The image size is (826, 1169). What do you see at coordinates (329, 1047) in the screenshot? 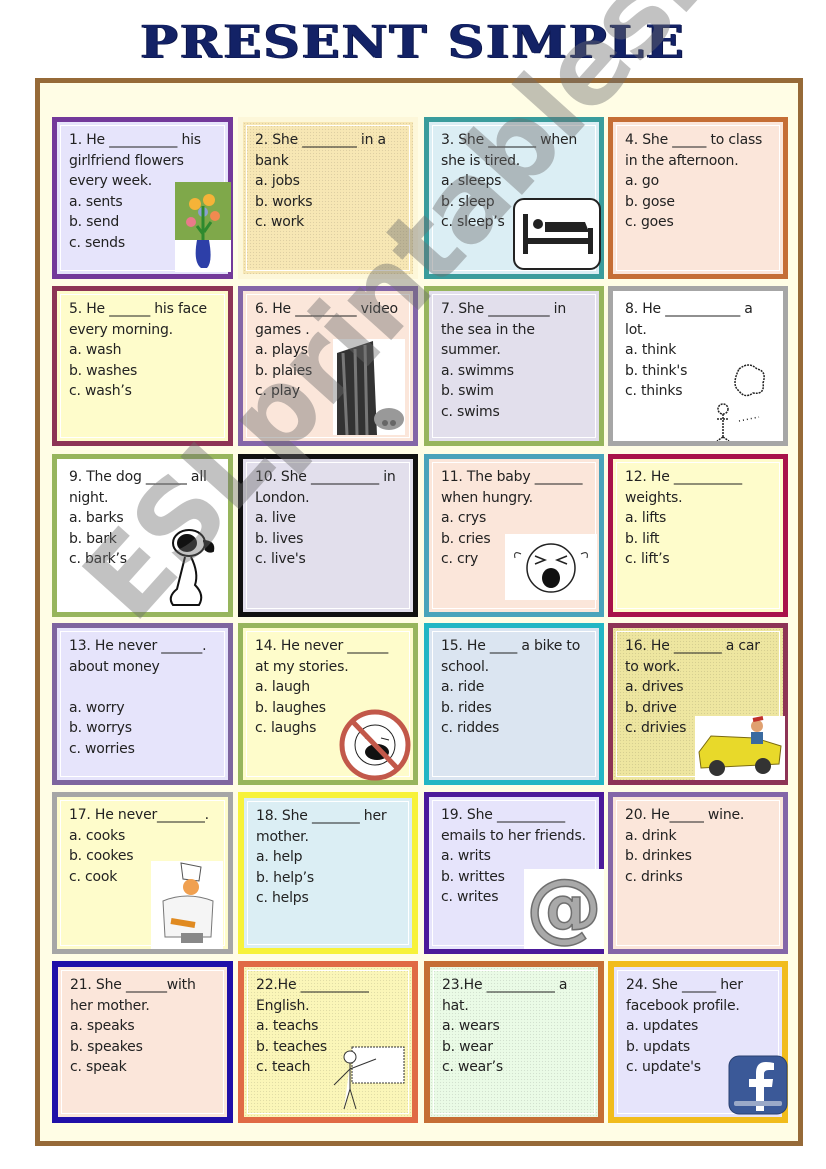
I see `answer-option: b. teaches` at bounding box center [329, 1047].